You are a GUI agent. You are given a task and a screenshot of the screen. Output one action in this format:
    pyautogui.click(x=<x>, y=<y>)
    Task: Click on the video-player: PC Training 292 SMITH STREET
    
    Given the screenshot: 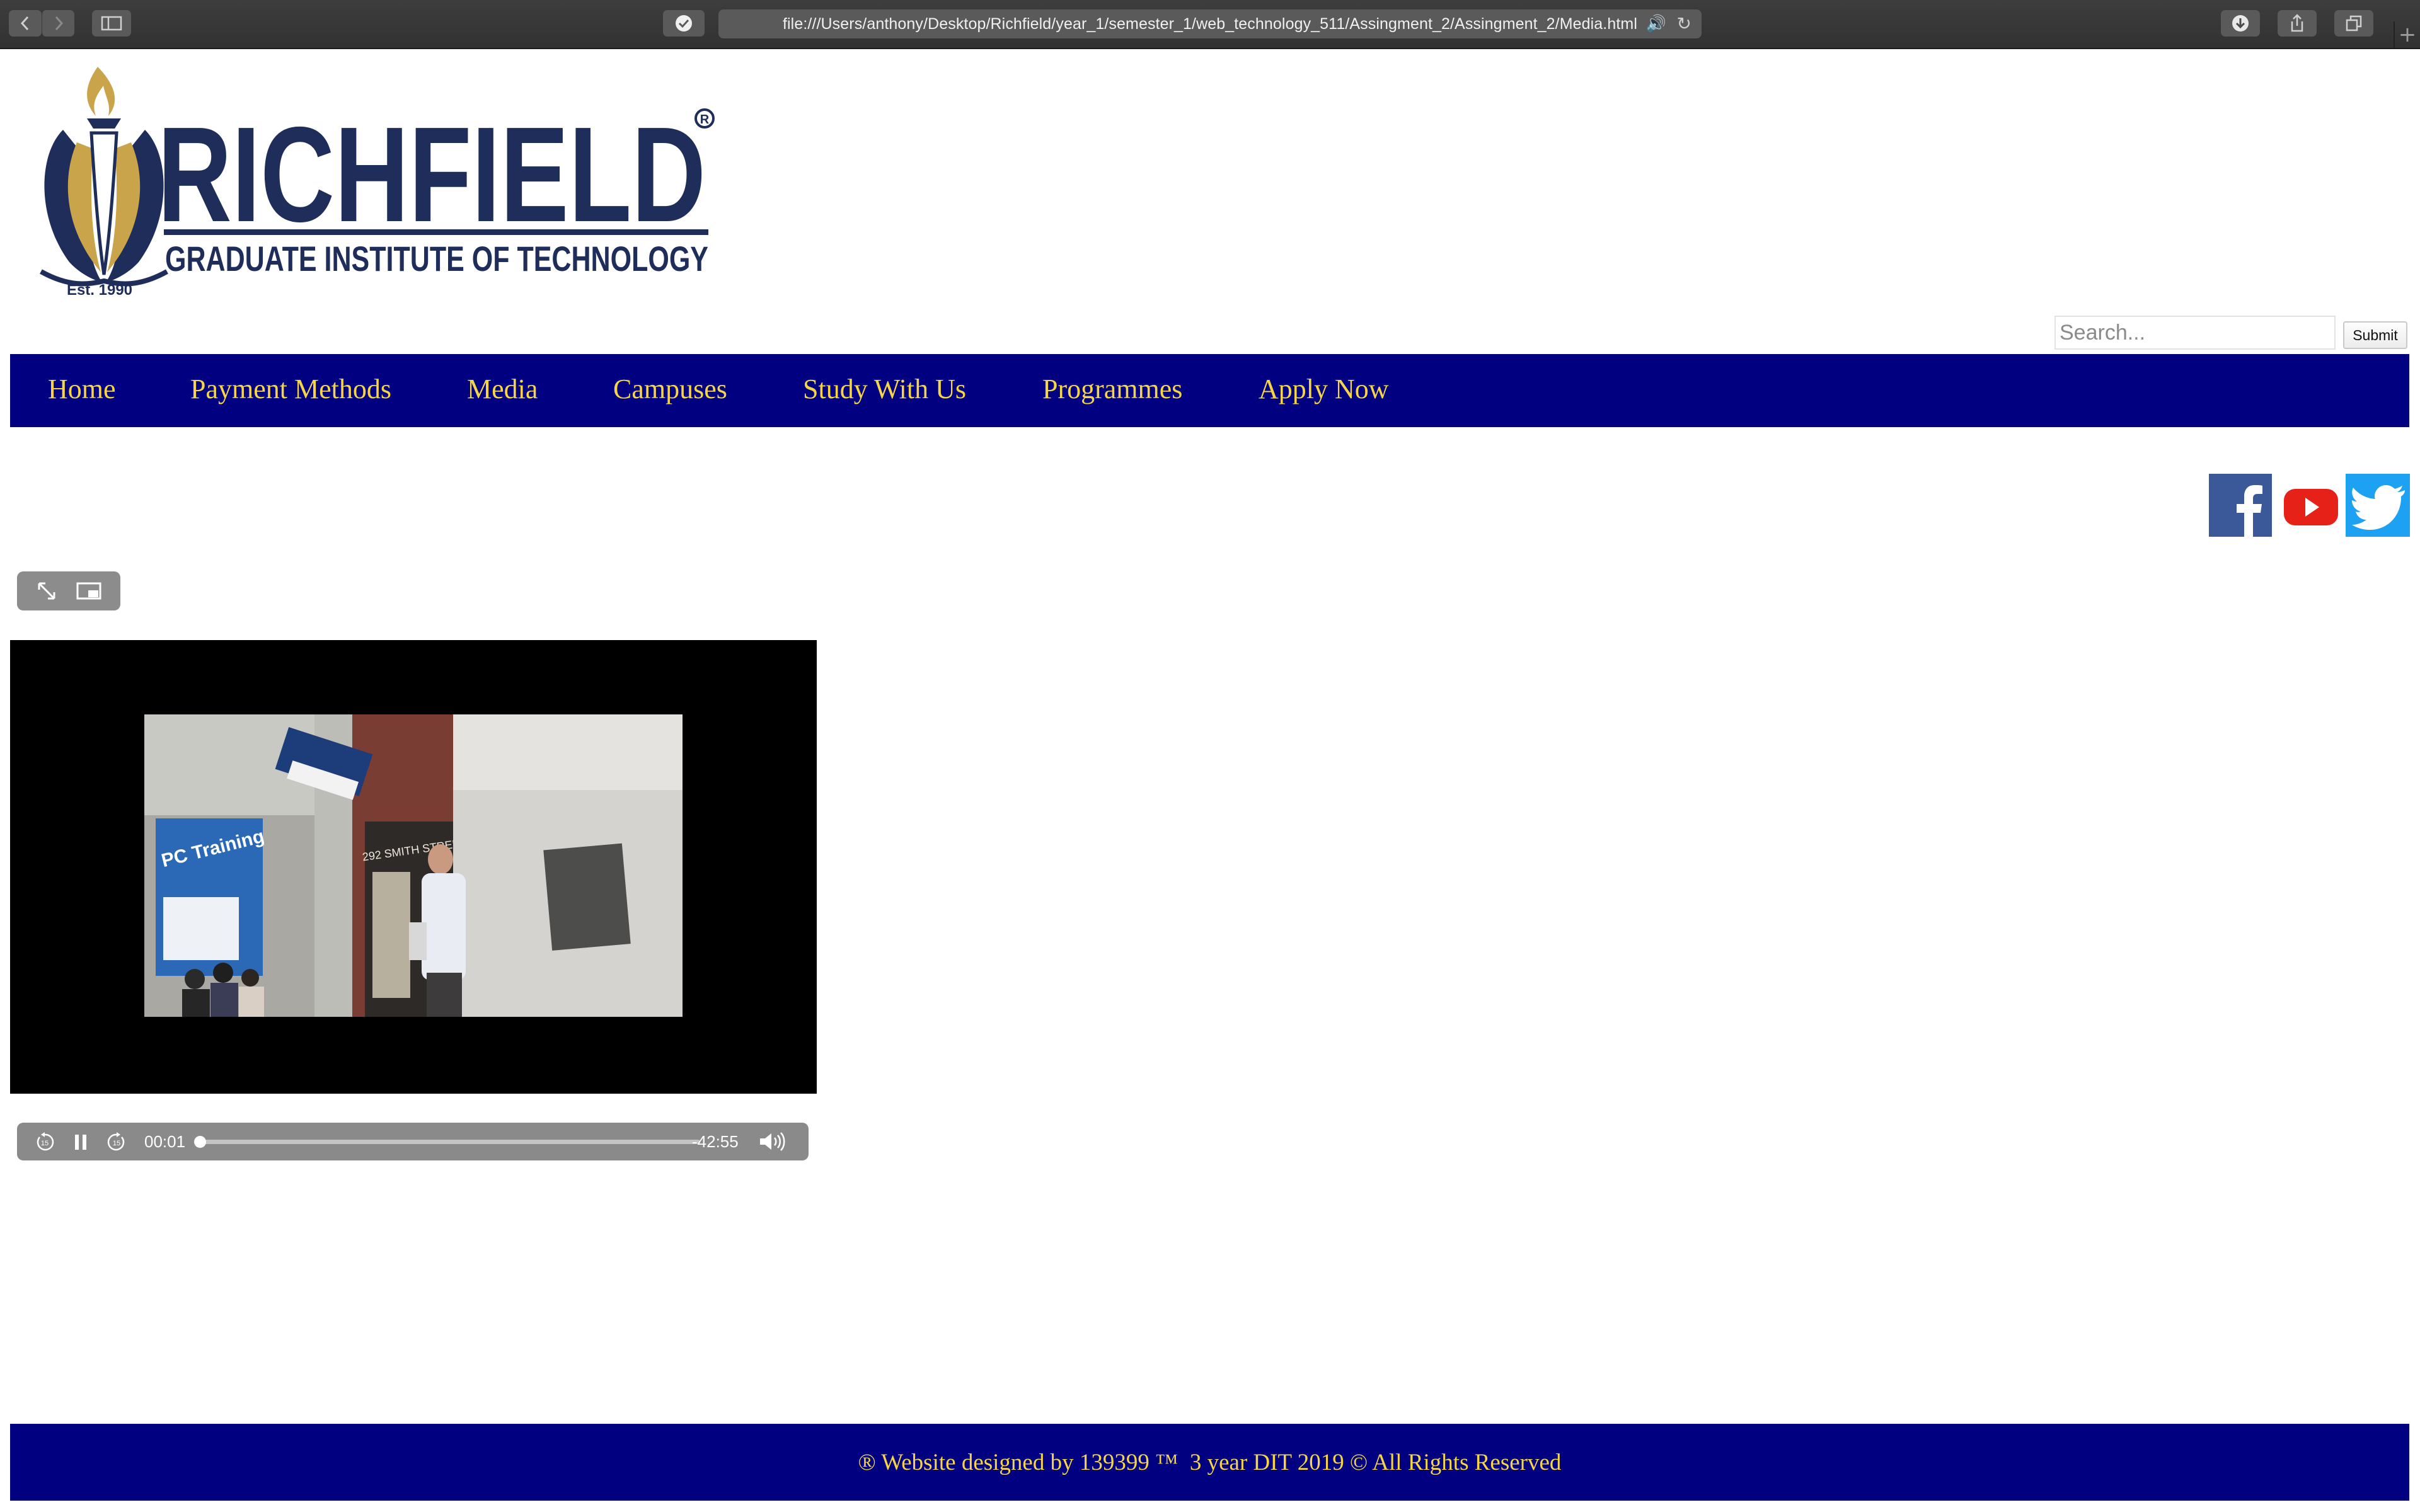 What is the action you would take?
    pyautogui.click(x=414, y=867)
    